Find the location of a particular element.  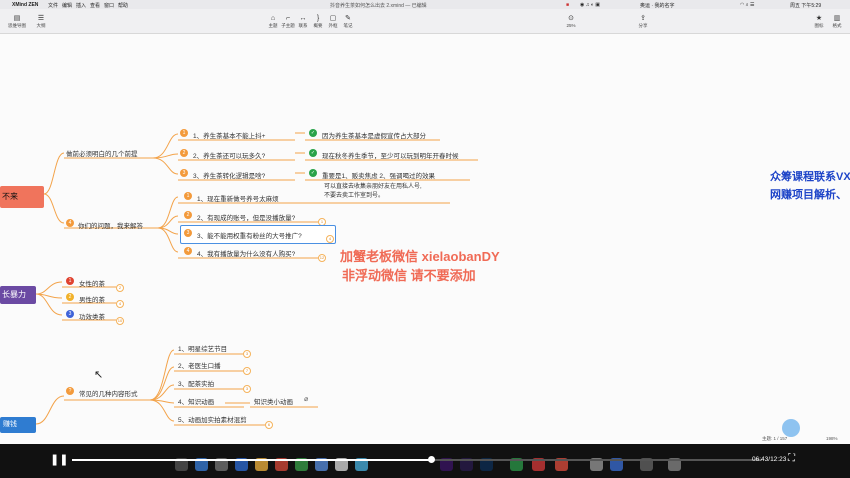

attachment-icon: ⌀ is located at coordinates (306, 399).